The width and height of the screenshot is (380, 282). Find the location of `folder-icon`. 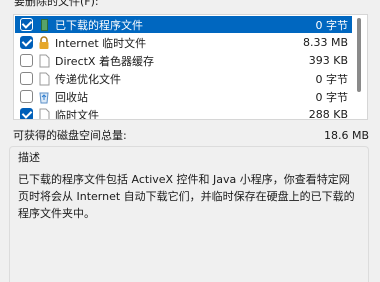

folder-icon is located at coordinates (44, 25).